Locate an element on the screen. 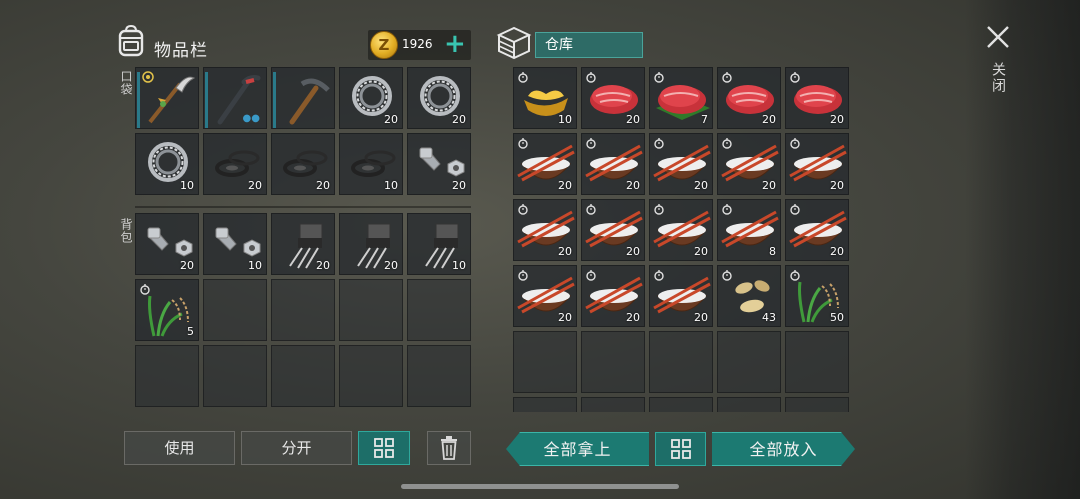 Image resolution: width=1080 pixels, height=499 pixels. sort-inventory-button is located at coordinates (384, 448).